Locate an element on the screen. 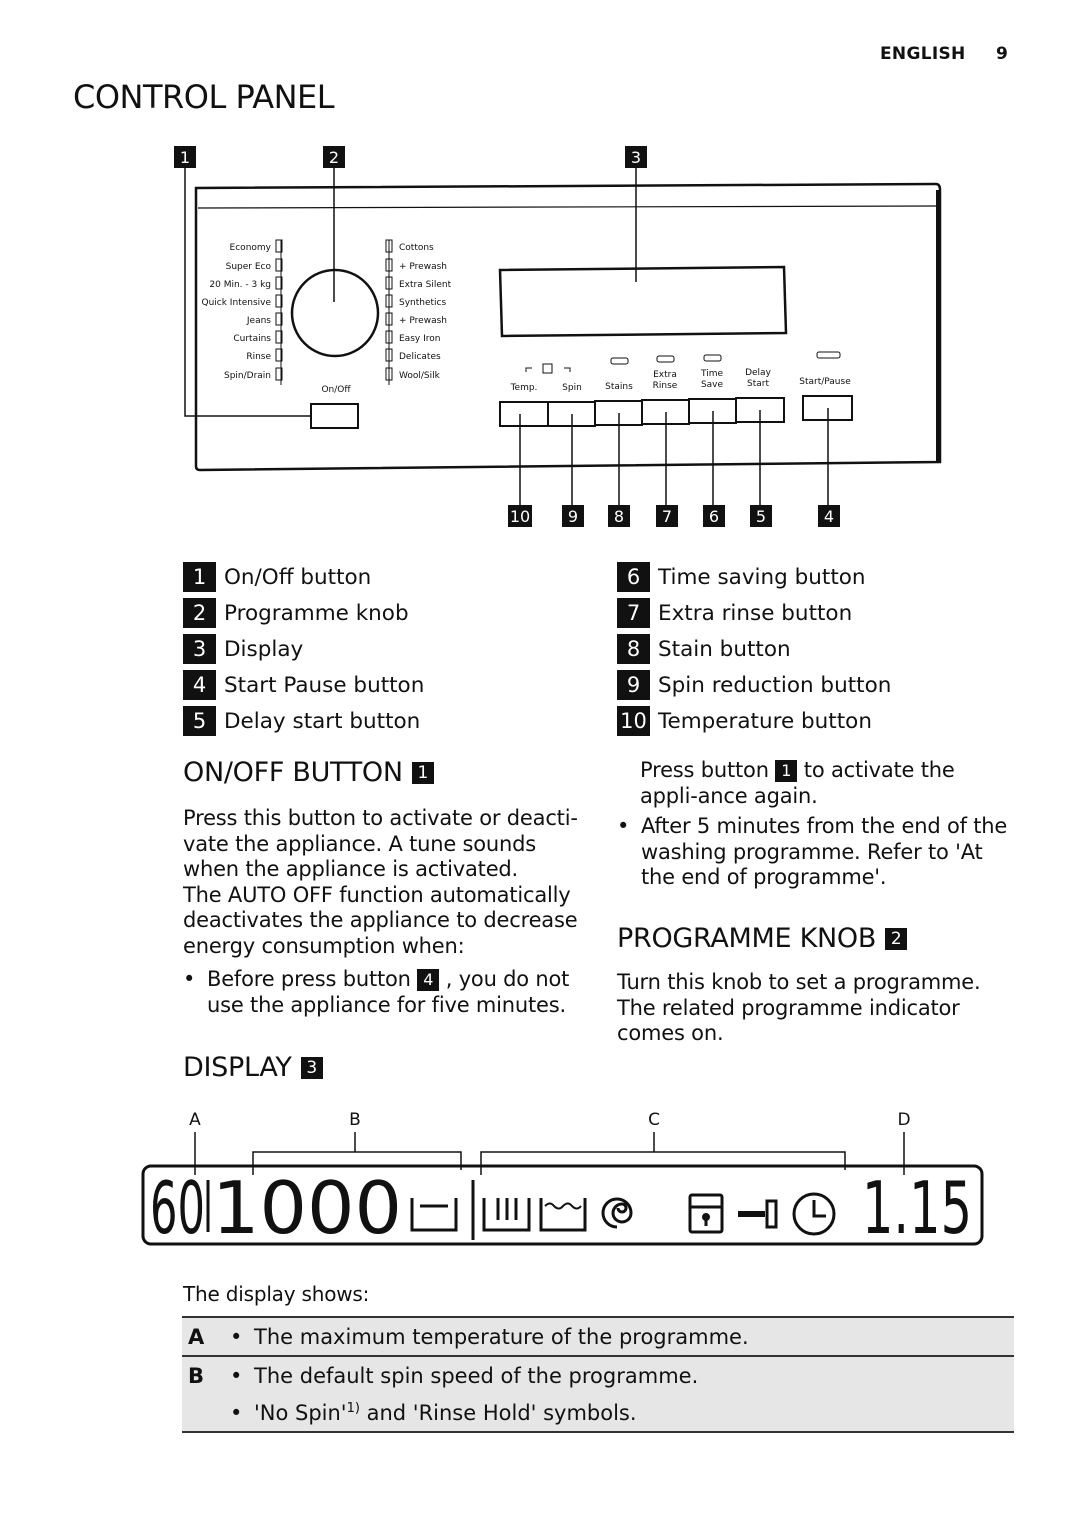 This screenshot has height=1529, width=1080. programme-label: Curtains is located at coordinates (252, 339).